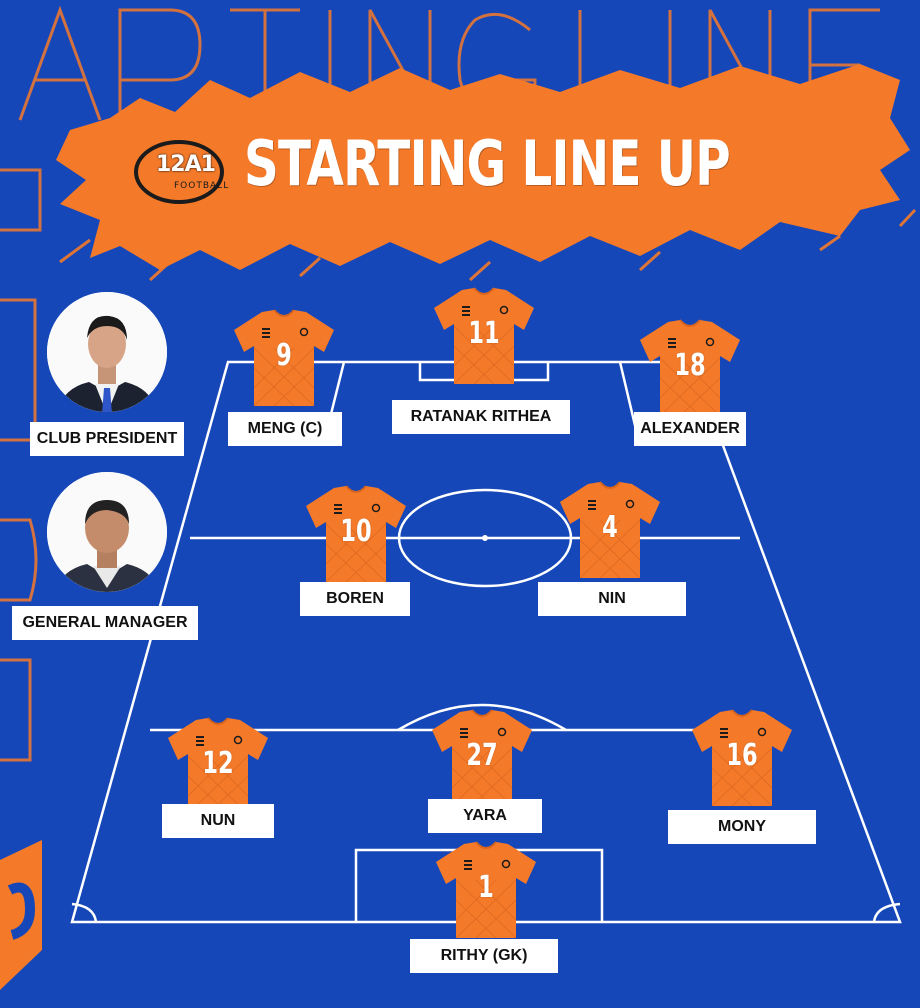 The width and height of the screenshot is (920, 1008). What do you see at coordinates (484, 956) in the screenshot?
I see `player-name-label: RITHY (GK)` at bounding box center [484, 956].